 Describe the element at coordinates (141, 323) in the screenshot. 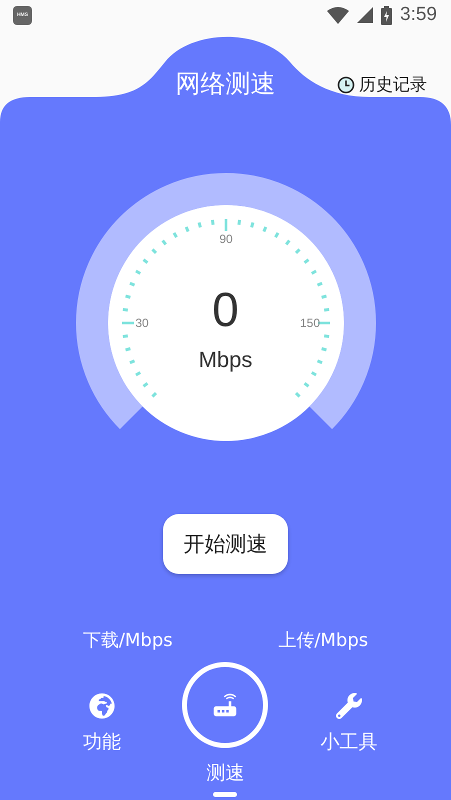

I see `scale-label: 30` at that location.